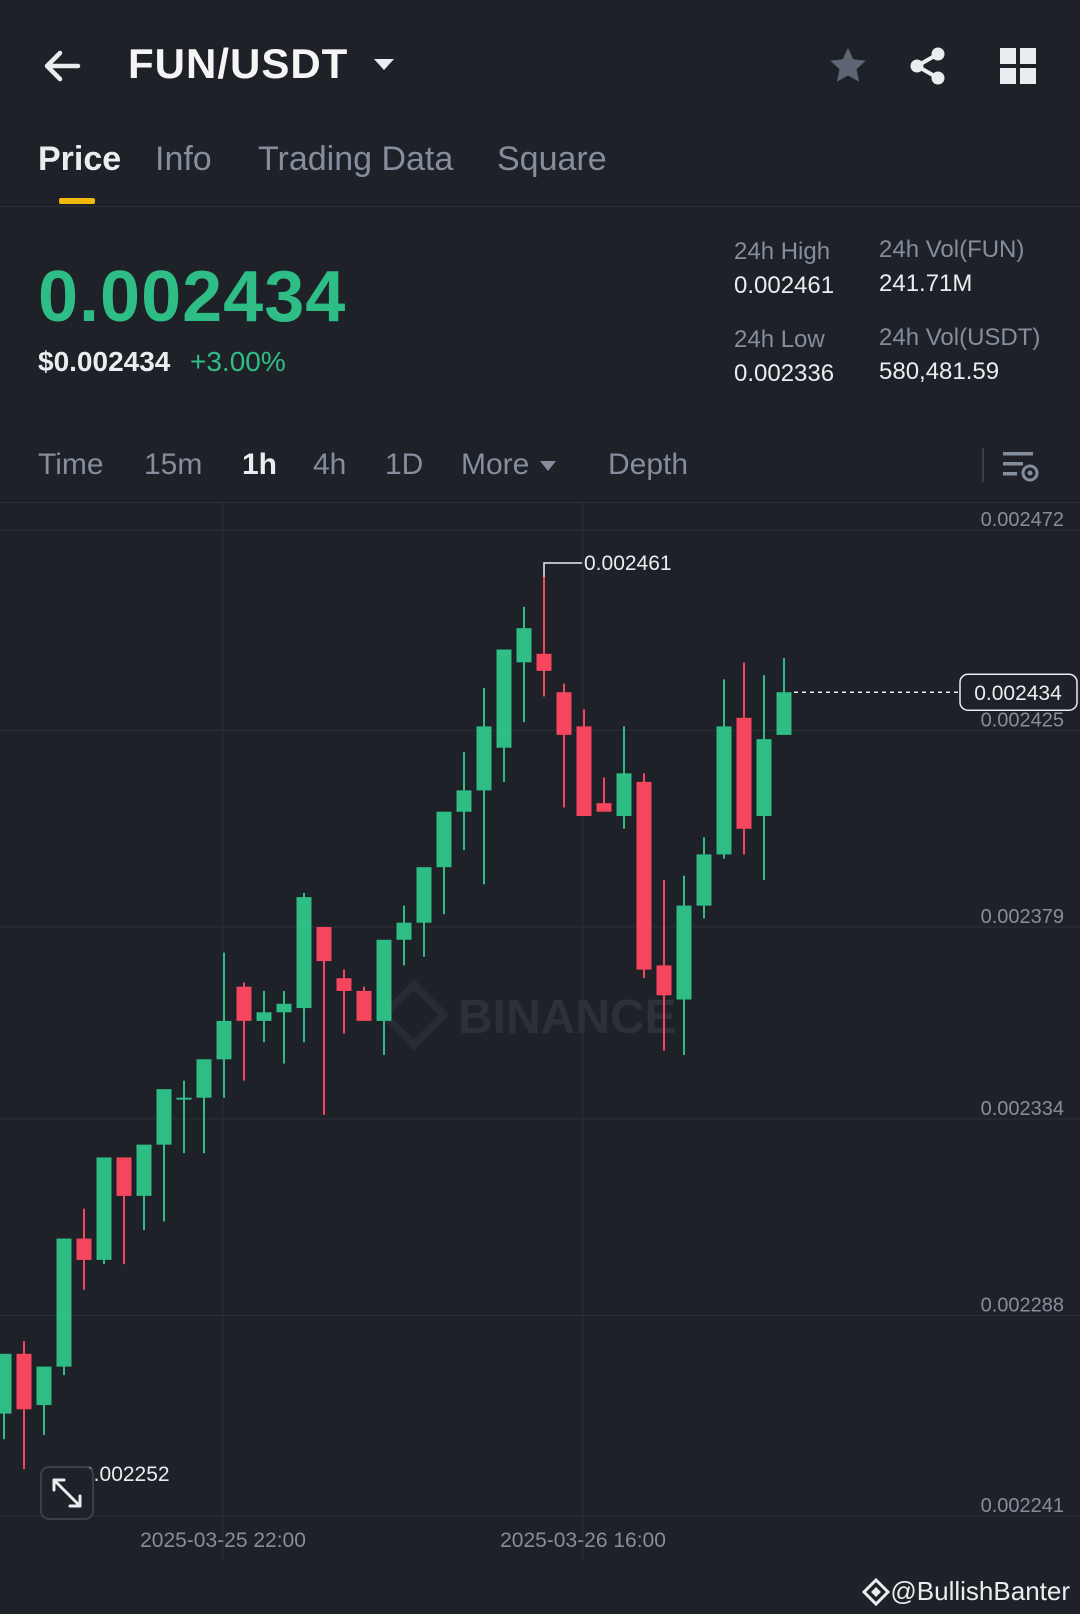 The image size is (1080, 1614). Describe the element at coordinates (939, 371) in the screenshot. I see `vol-quote-value: 580,481.59` at that location.